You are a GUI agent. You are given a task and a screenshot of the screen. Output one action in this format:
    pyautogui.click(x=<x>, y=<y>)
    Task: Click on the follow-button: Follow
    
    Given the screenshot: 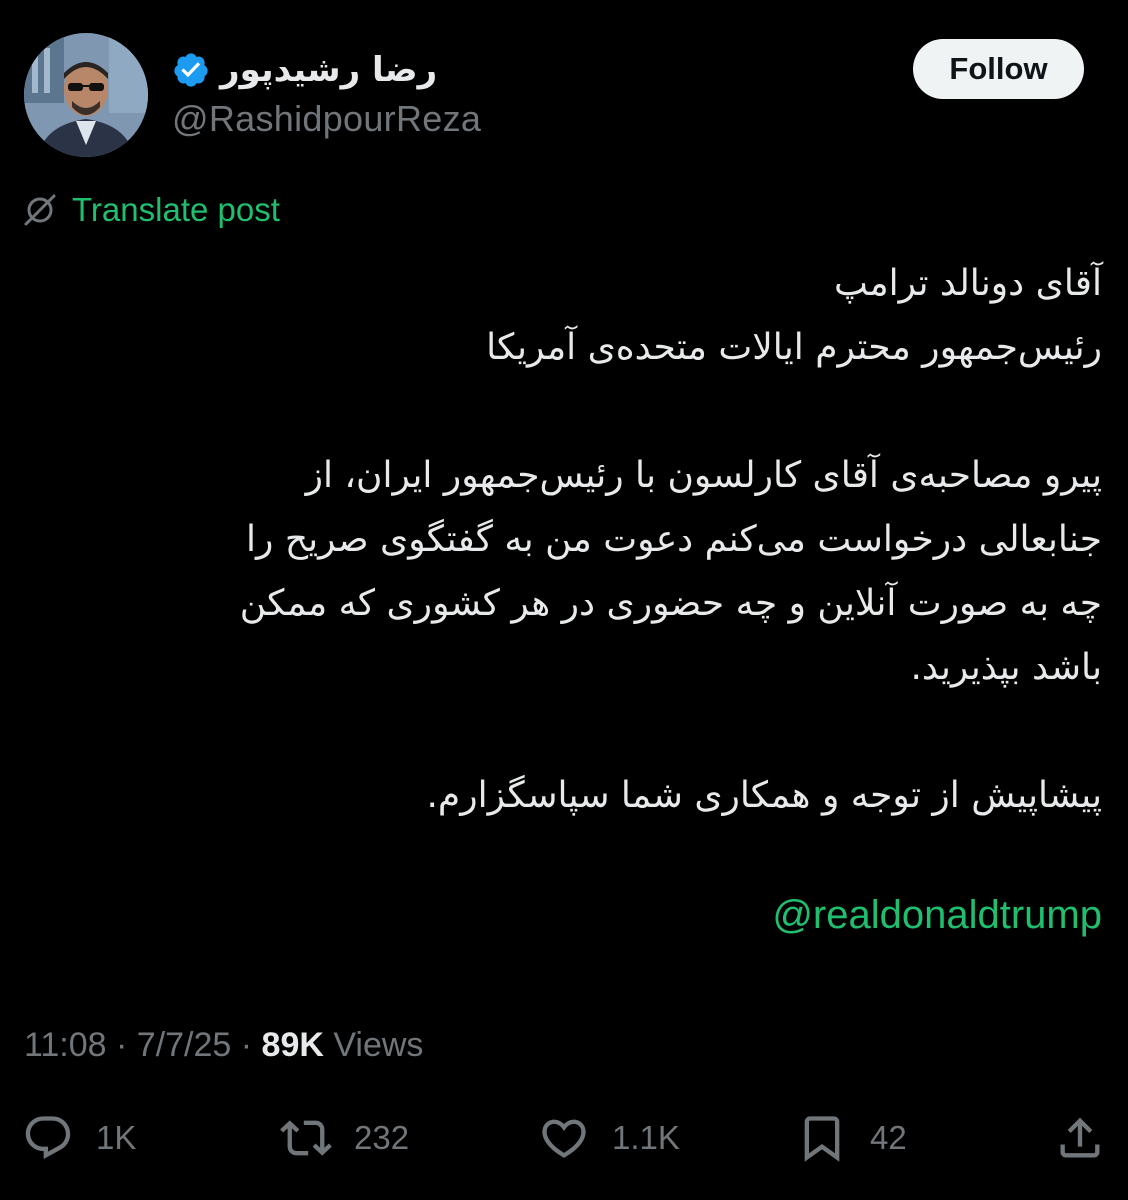 What is the action you would take?
    pyautogui.click(x=998, y=69)
    